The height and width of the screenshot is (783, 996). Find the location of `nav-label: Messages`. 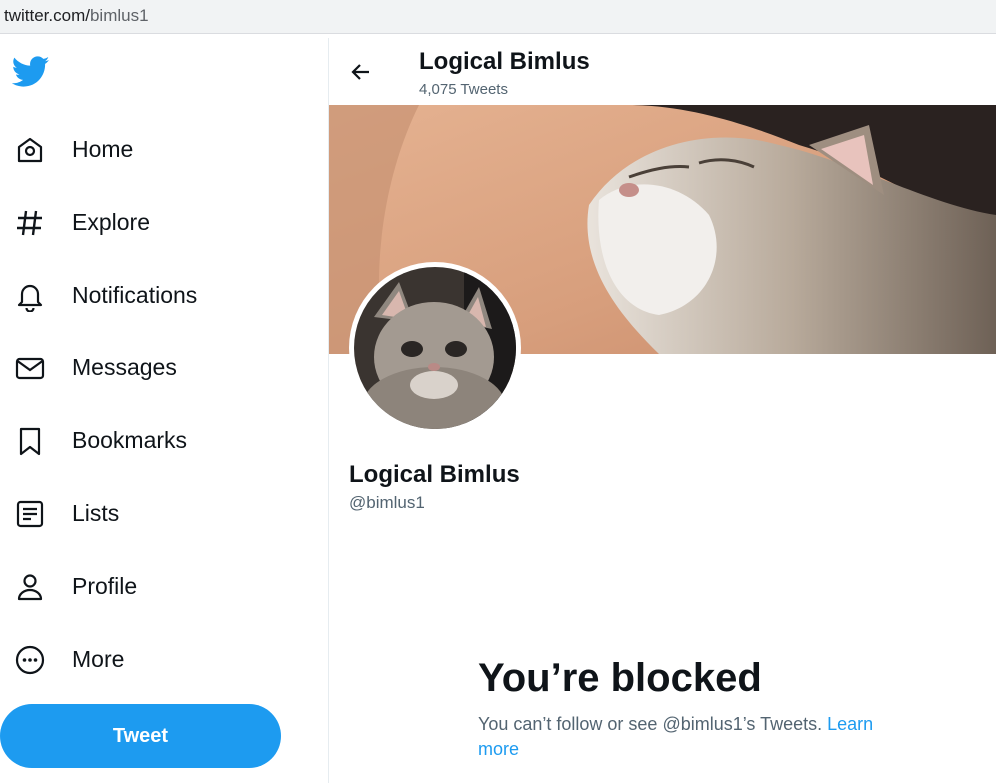

nav-label: Messages is located at coordinates (124, 367).